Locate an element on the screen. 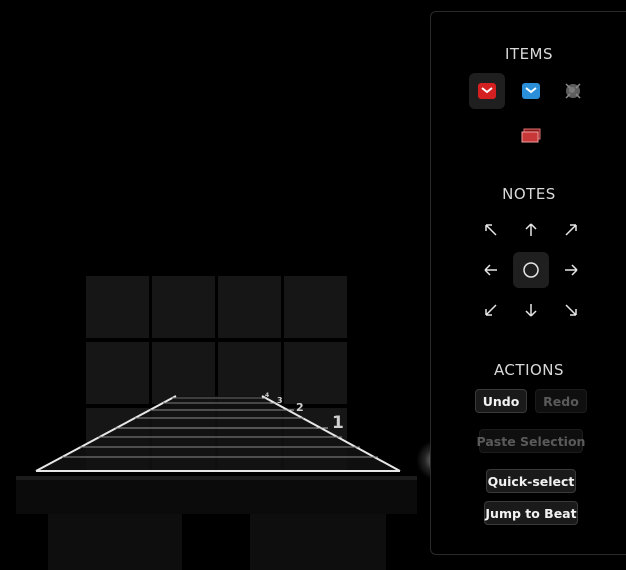 This screenshot has height=570, width=626. undo-button: Undo is located at coordinates (501, 401).